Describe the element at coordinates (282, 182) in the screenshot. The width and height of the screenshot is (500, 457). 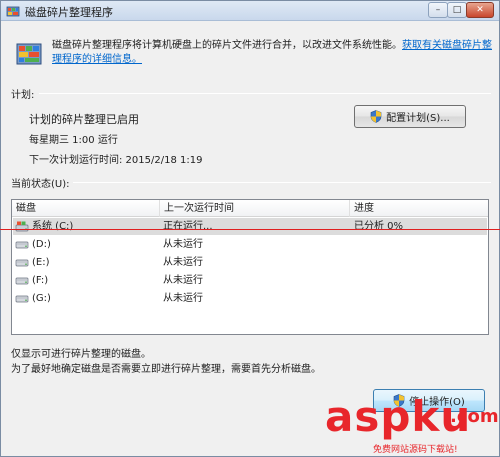
I see `status-divider` at that location.